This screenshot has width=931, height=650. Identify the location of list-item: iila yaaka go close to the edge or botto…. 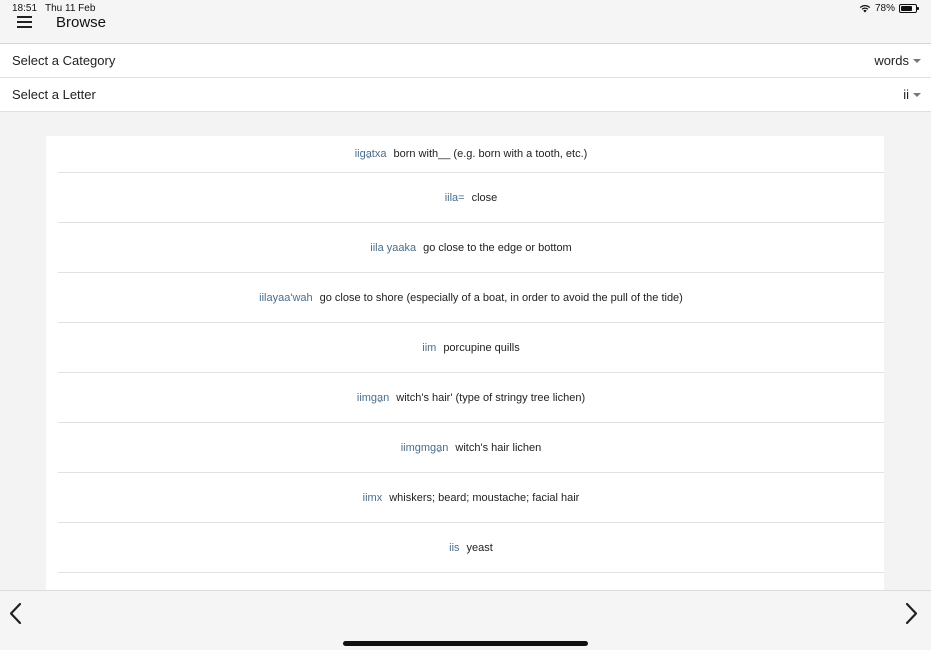
(471, 248).